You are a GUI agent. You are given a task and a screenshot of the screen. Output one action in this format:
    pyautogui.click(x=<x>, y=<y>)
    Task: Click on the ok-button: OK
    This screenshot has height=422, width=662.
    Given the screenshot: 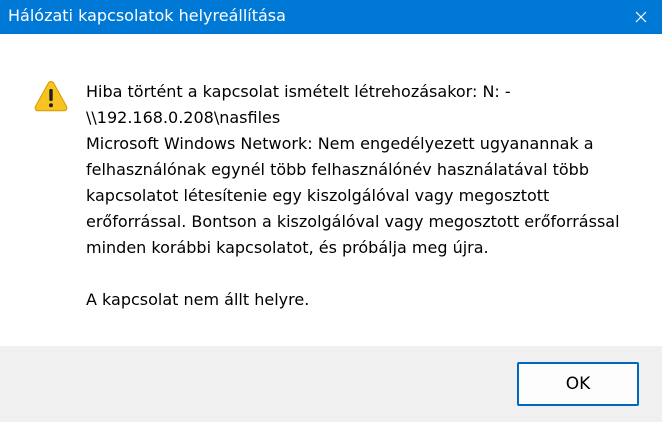 What is the action you would take?
    pyautogui.click(x=578, y=384)
    